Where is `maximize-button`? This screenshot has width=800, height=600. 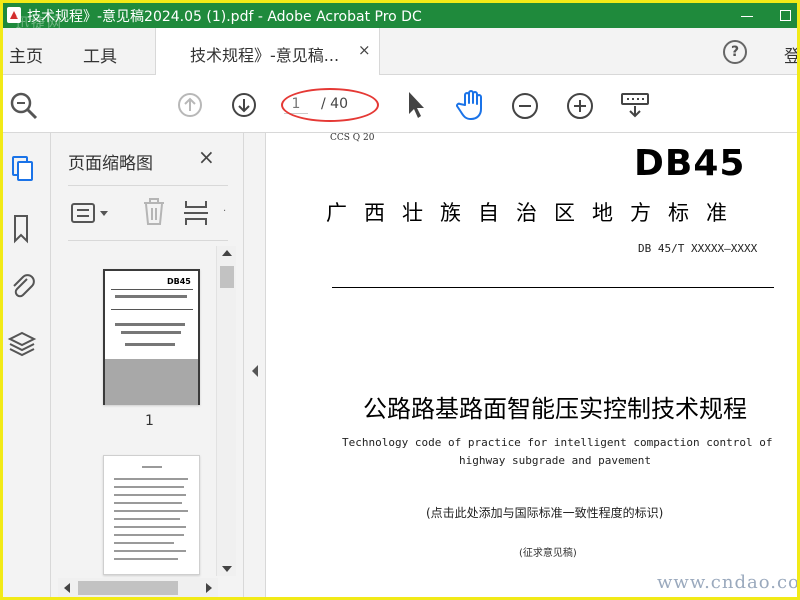
maximize-button is located at coordinates (785, 15).